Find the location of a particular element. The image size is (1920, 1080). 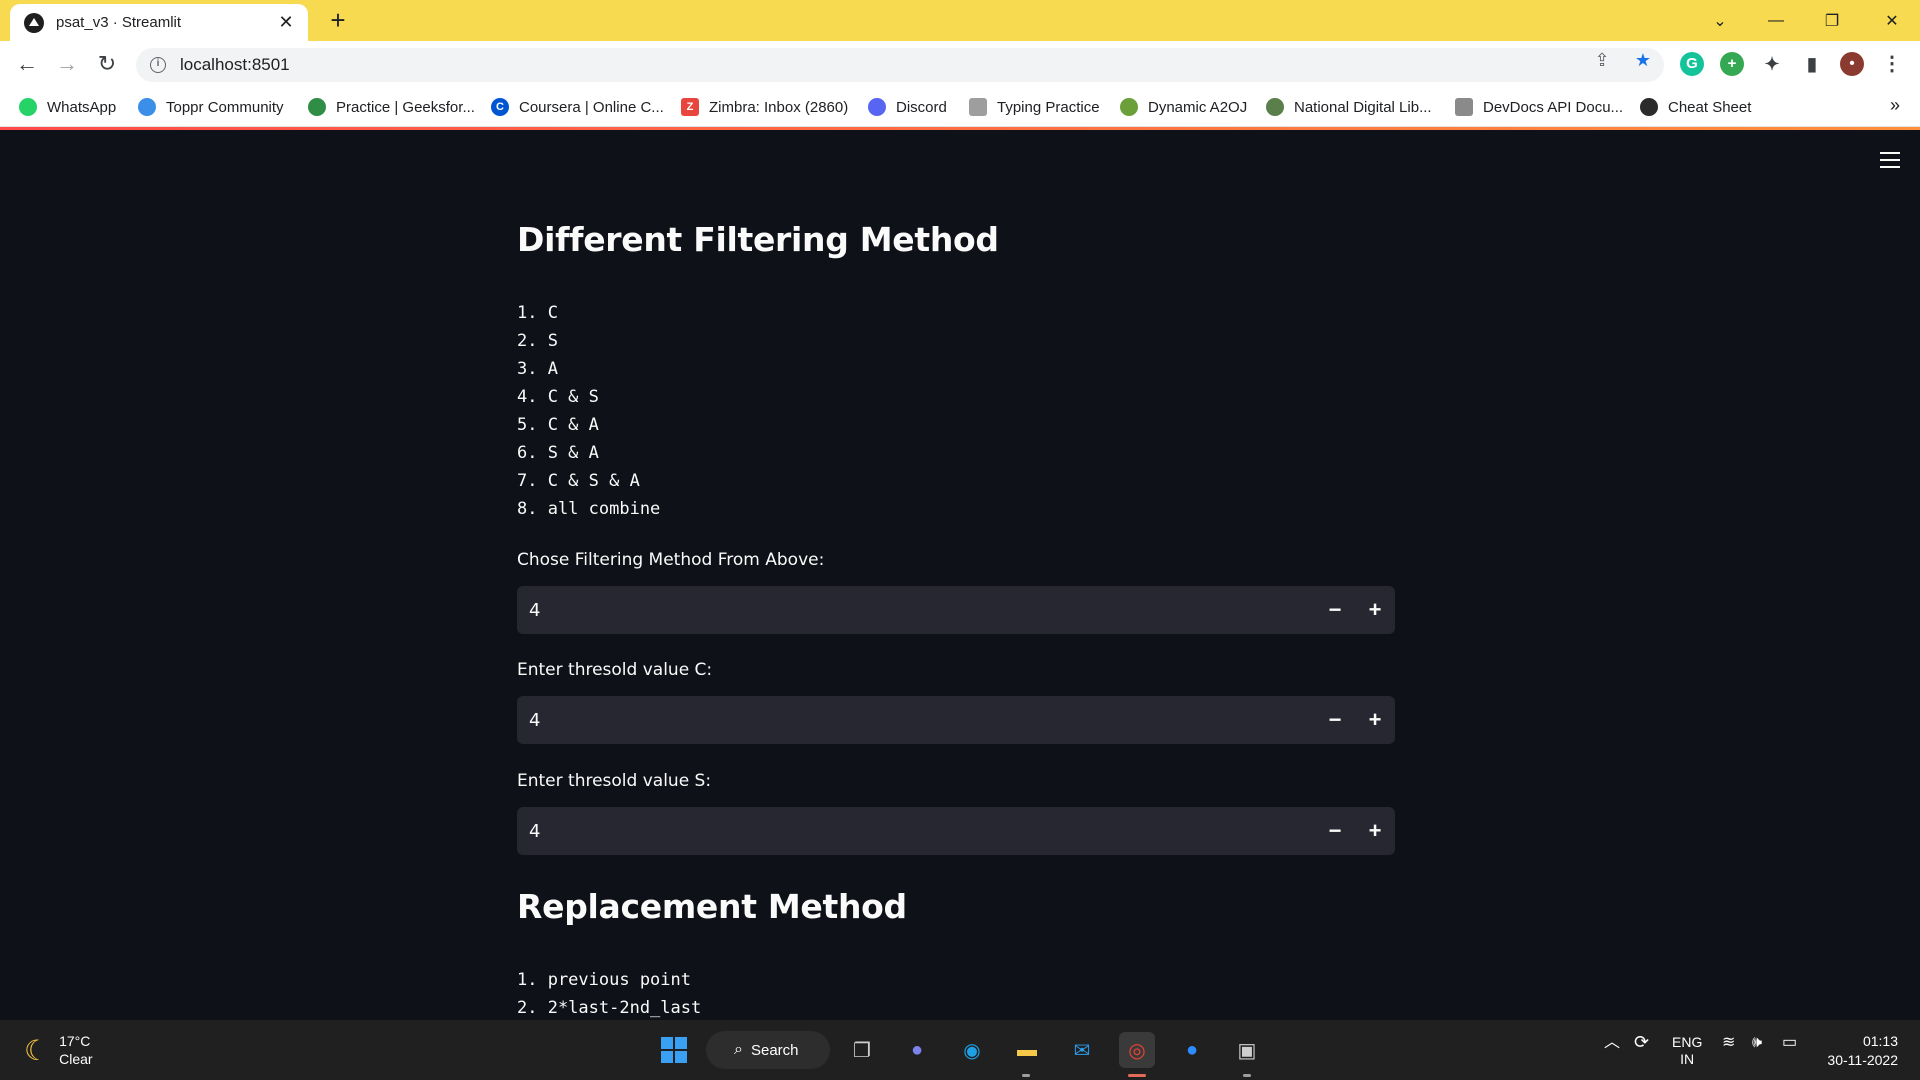

mail-icon: ✉ is located at coordinates (1082, 1050).